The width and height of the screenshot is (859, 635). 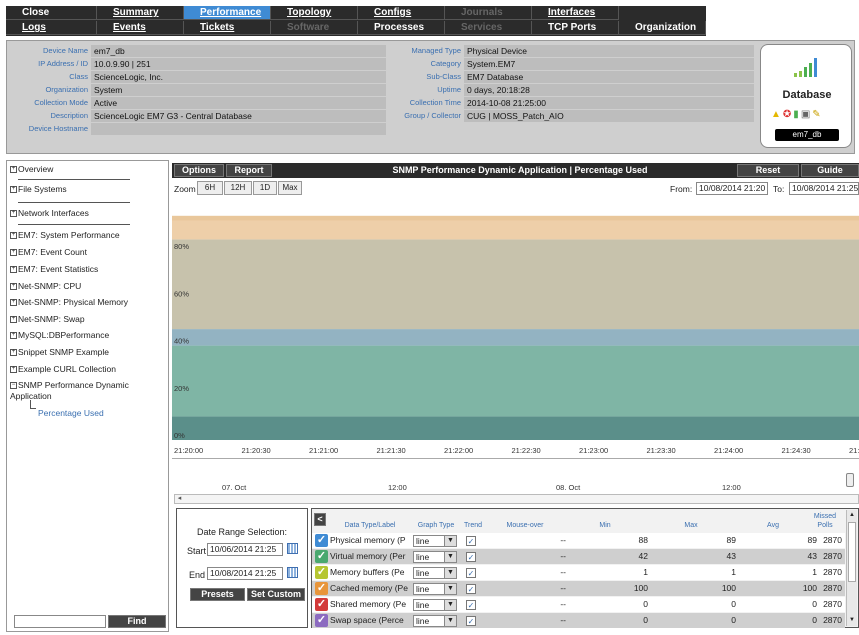 What do you see at coordinates (85, 235) in the screenshot?
I see `tree-item: + EM7: System Performance` at bounding box center [85, 235].